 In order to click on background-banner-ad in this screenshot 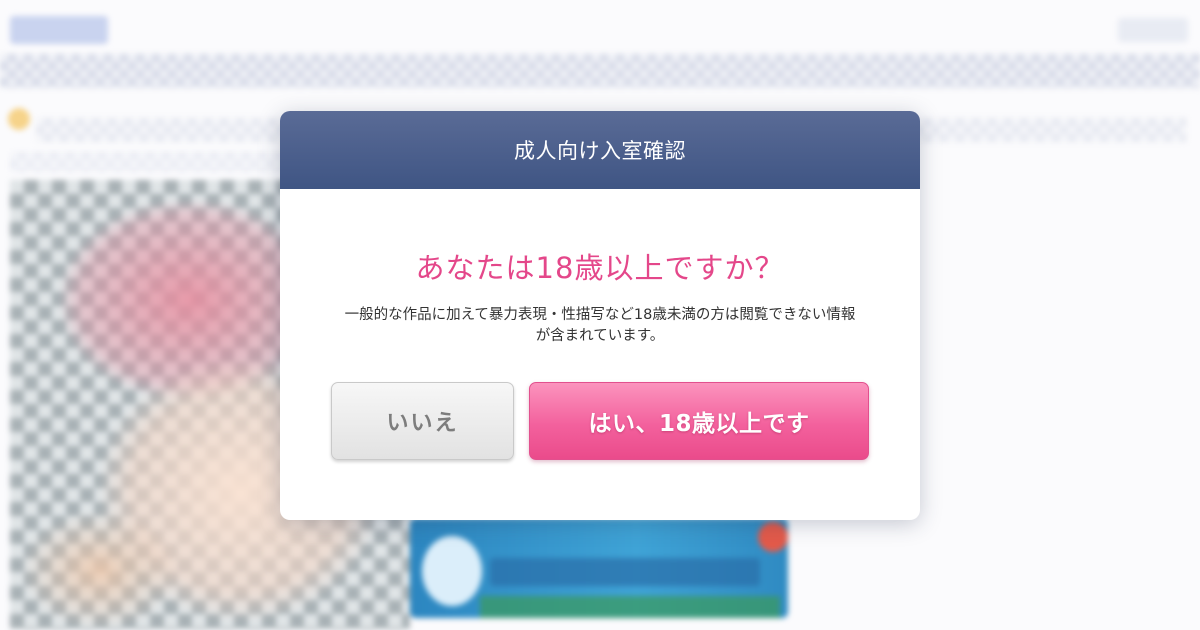, I will do `click(599, 568)`.